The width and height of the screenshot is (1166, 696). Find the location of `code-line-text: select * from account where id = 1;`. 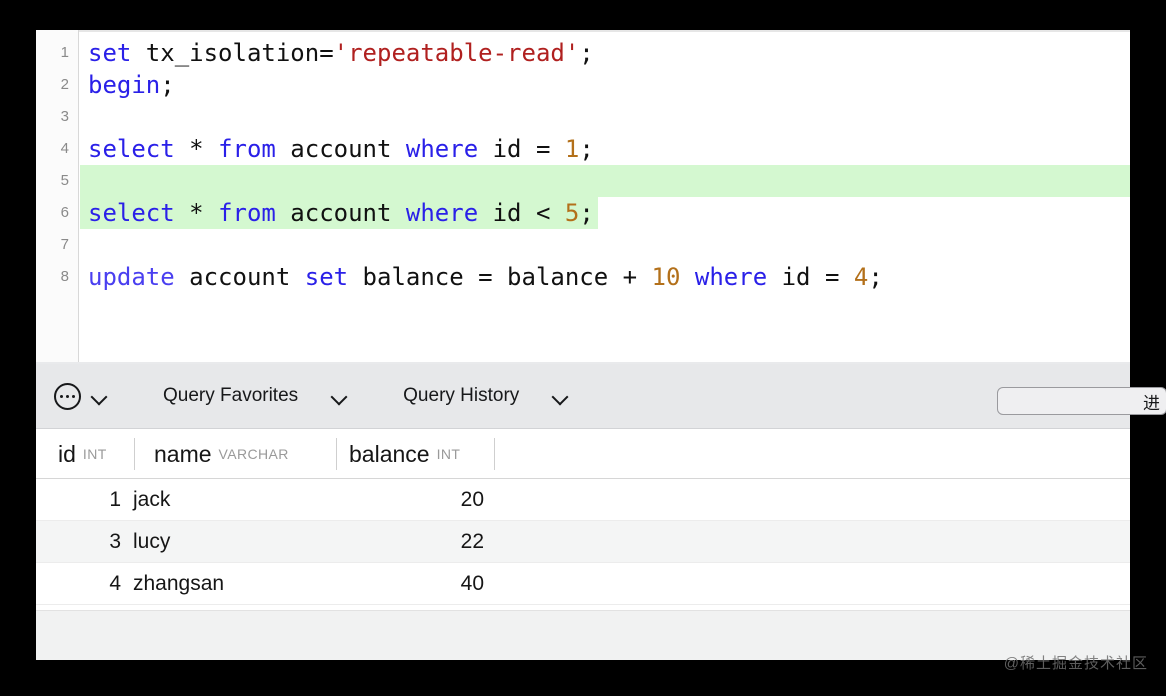

code-line-text: select * from account where id = 1; is located at coordinates (337, 149).